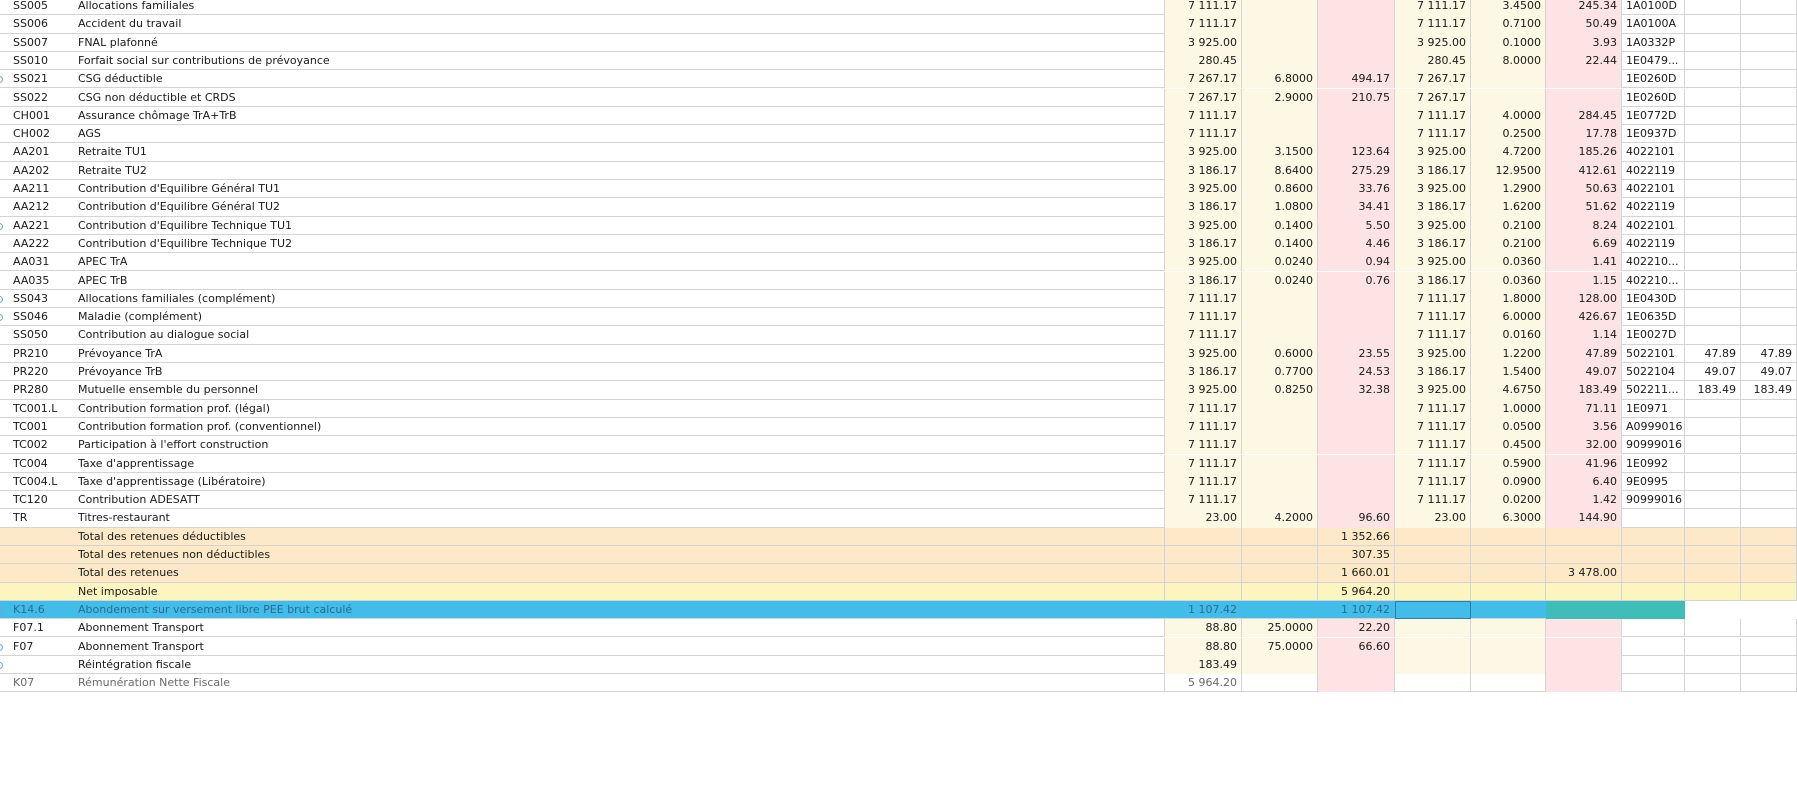 The image size is (1797, 798). I want to click on row-code: PR280, so click(41, 390).